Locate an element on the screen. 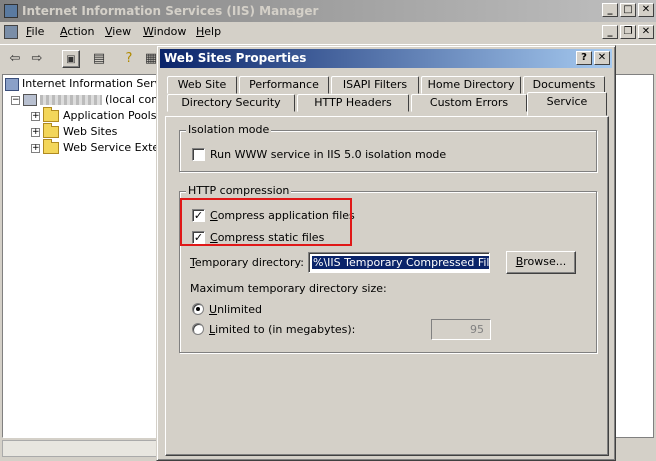  properties-icon: ▤ is located at coordinates (99, 59).